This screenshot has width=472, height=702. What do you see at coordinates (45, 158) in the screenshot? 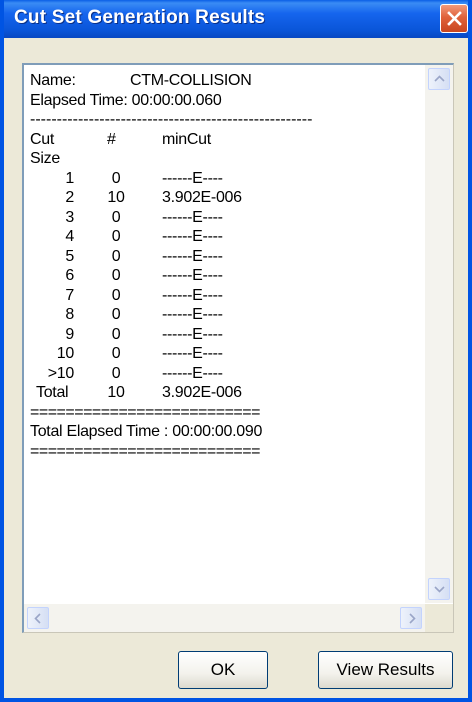
I see `header-size: Size` at bounding box center [45, 158].